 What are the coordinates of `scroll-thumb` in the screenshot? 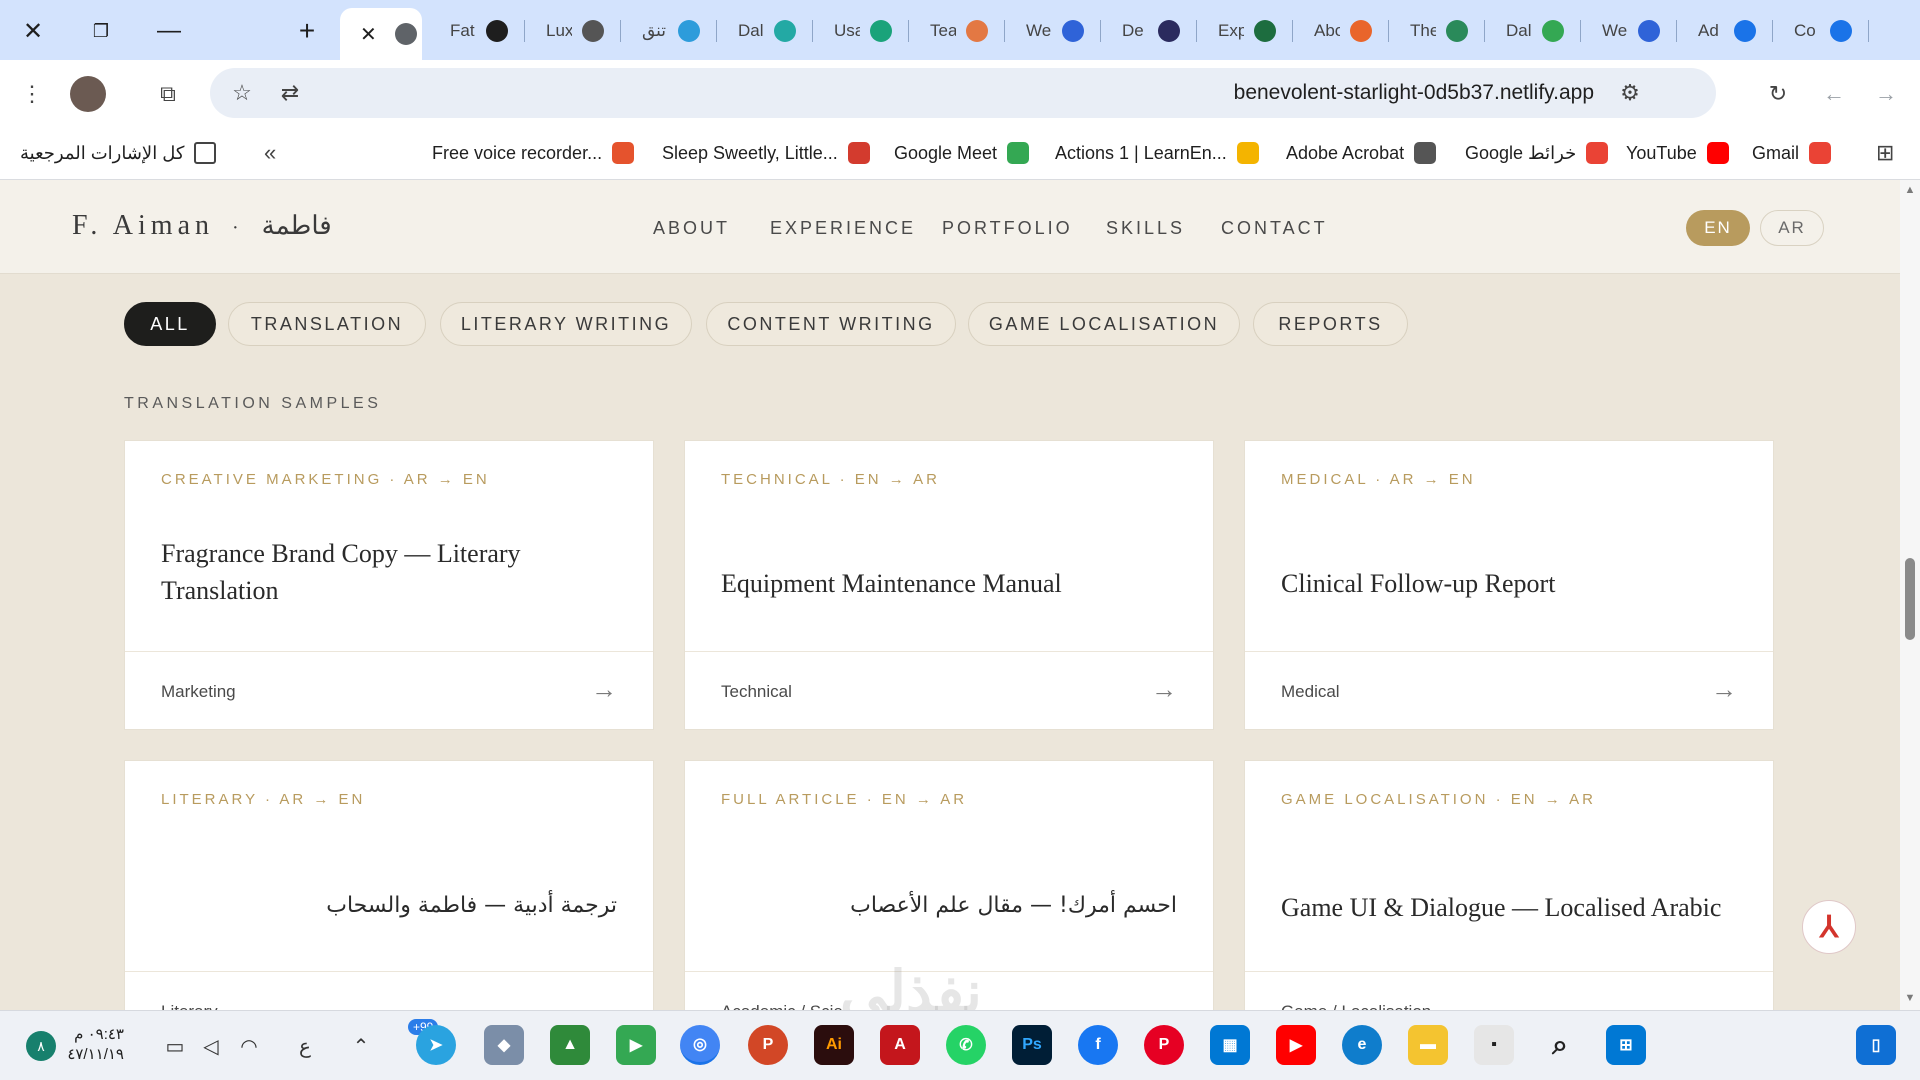 It's located at (1910, 599).